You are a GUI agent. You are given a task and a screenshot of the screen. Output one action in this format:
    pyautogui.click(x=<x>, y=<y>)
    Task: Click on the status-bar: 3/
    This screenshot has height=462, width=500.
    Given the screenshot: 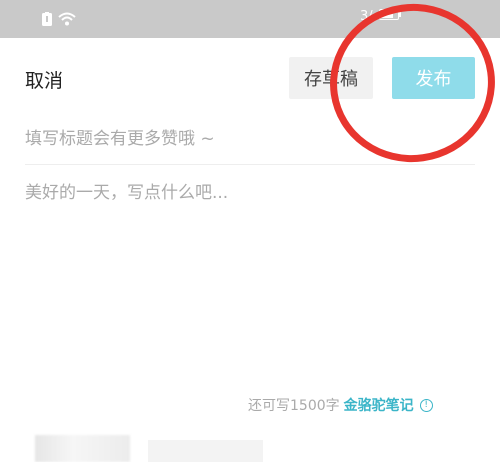 What is the action you would take?
    pyautogui.click(x=250, y=19)
    